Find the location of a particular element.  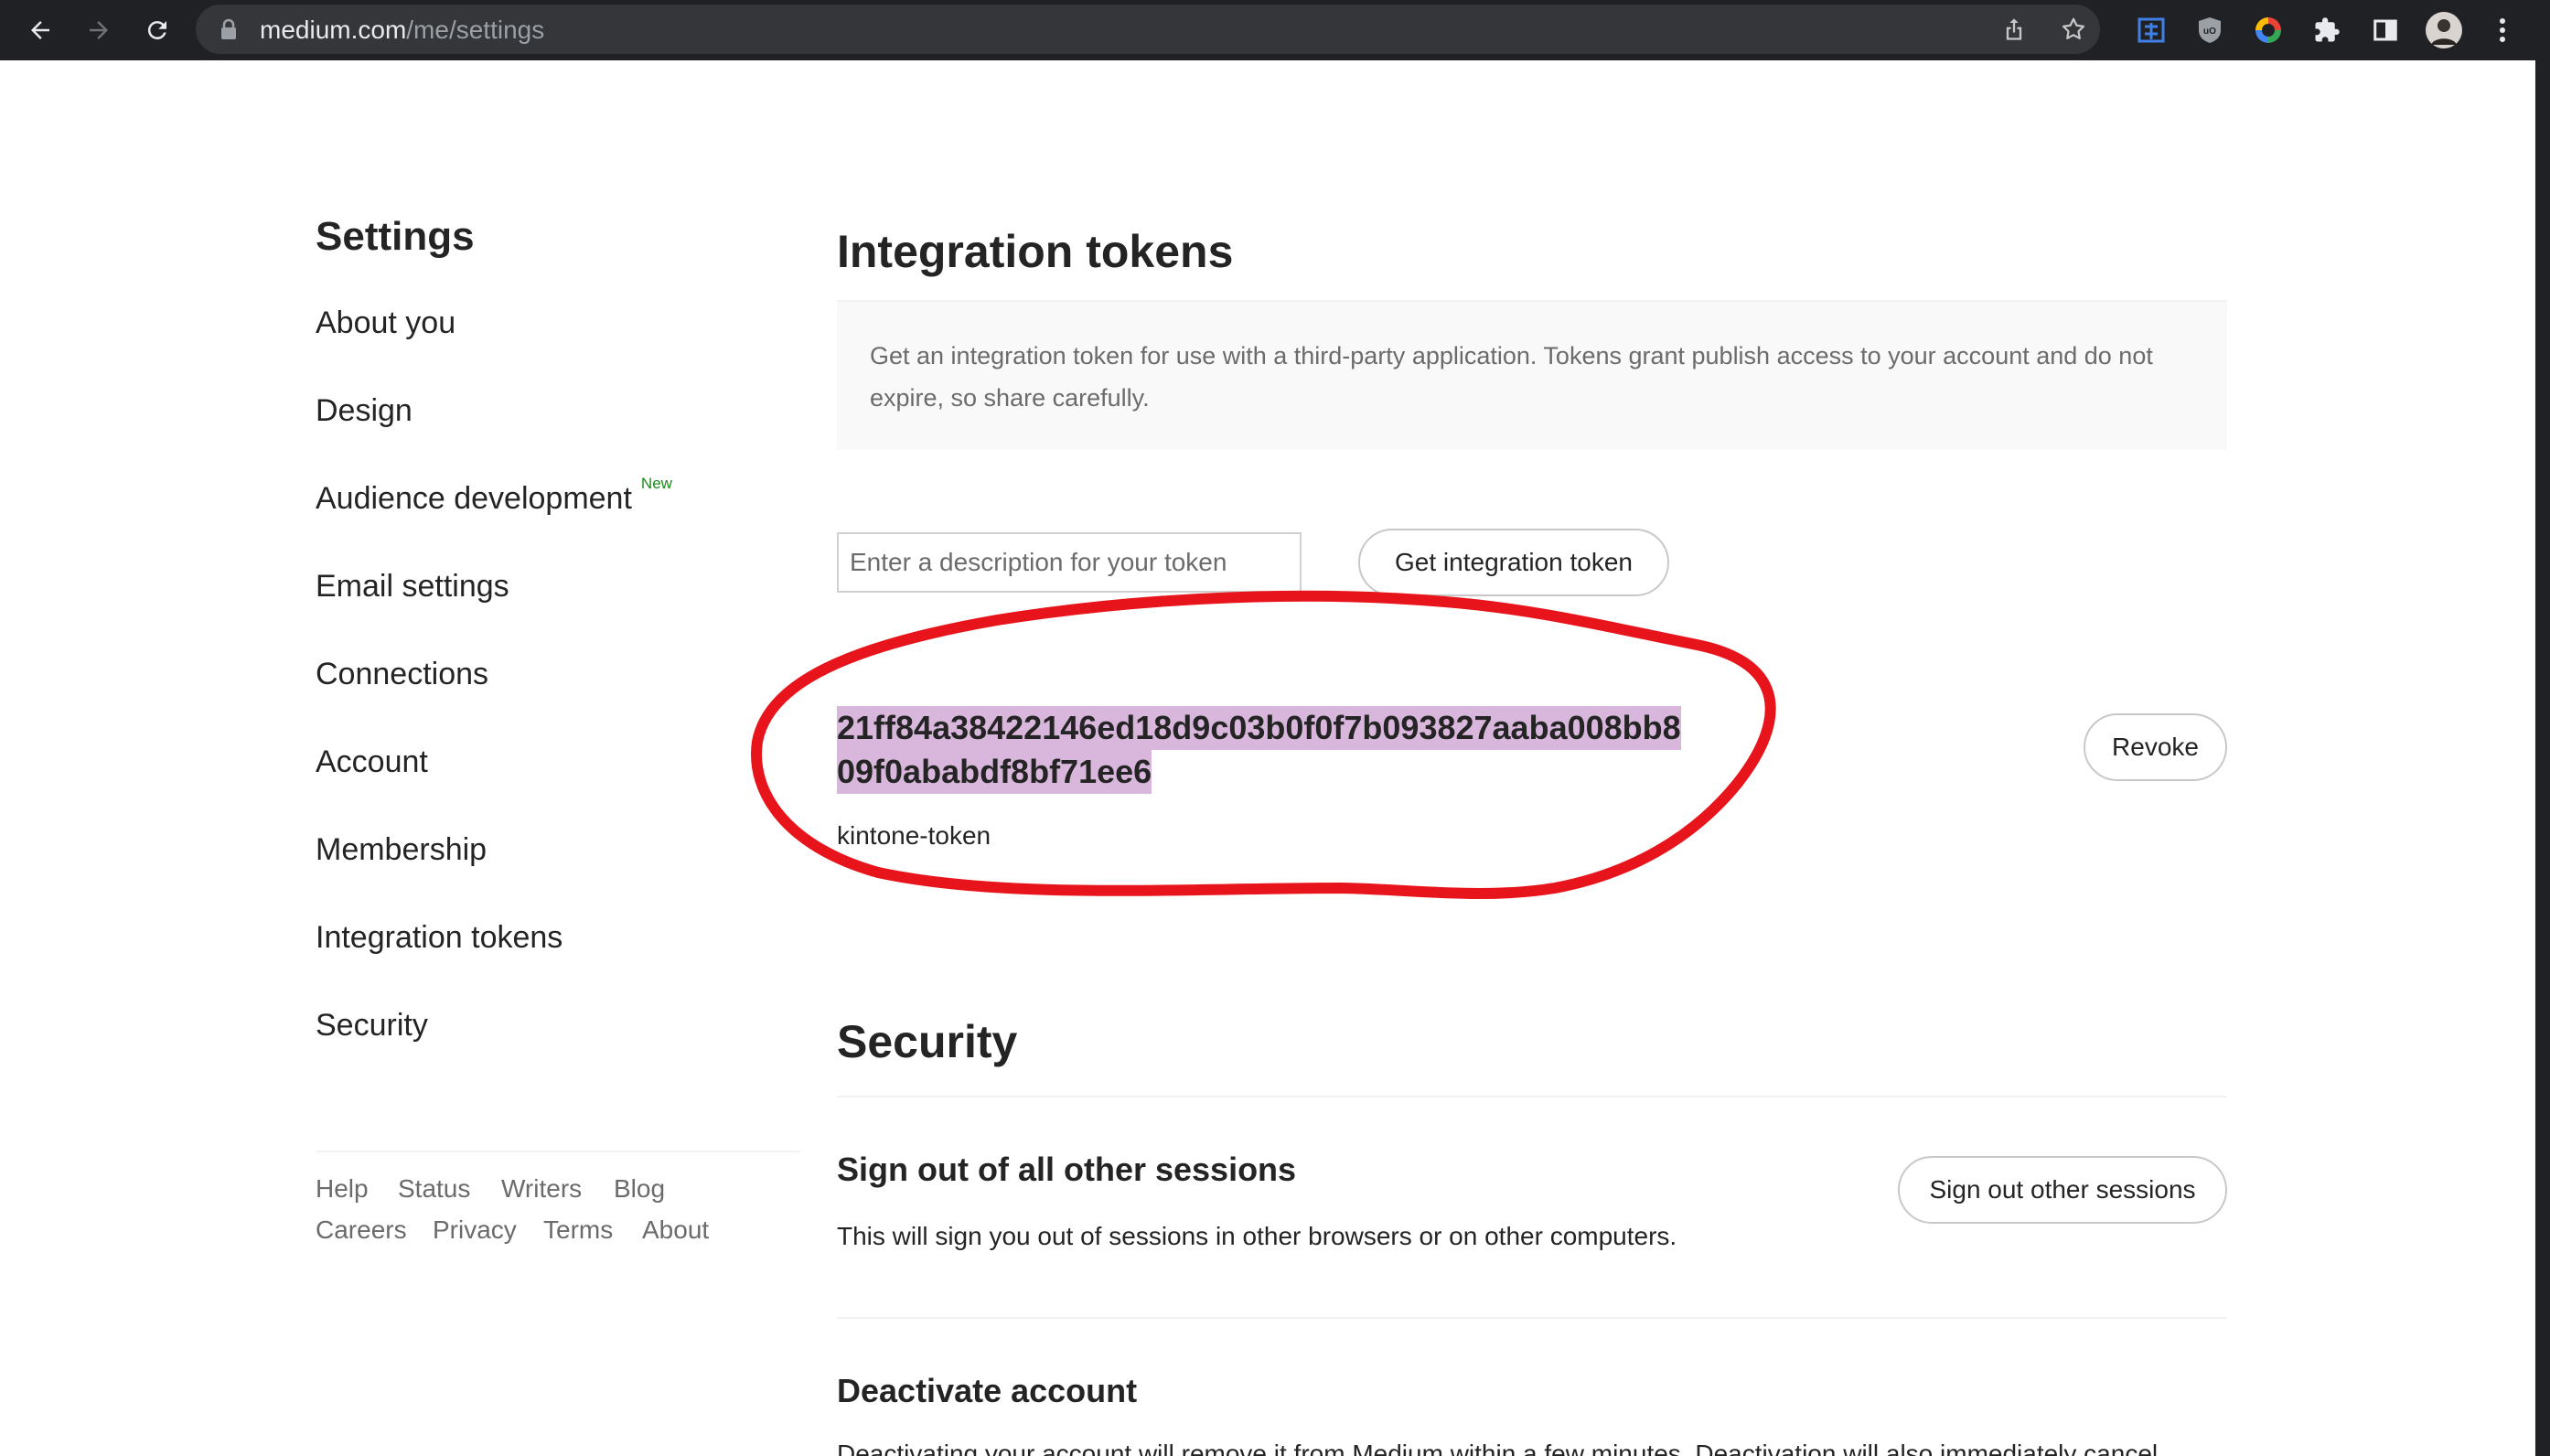

profile-avatar is located at coordinates (2444, 30).